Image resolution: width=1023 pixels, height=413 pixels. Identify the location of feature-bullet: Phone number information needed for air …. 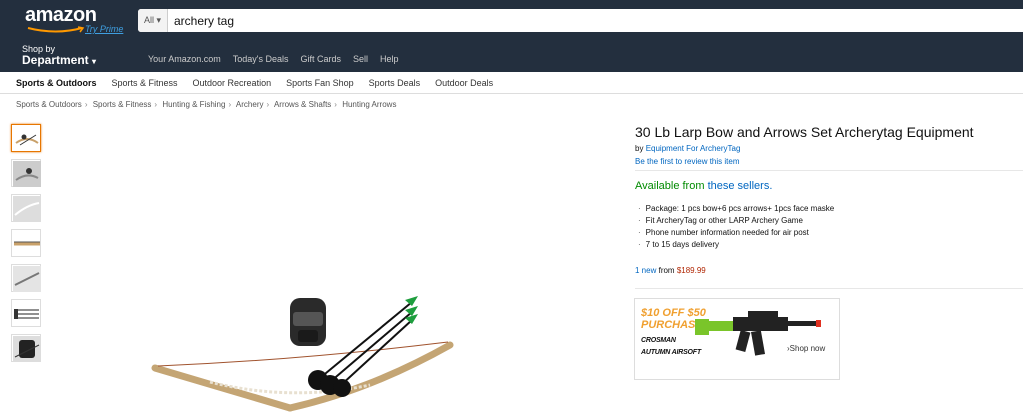
(736, 233).